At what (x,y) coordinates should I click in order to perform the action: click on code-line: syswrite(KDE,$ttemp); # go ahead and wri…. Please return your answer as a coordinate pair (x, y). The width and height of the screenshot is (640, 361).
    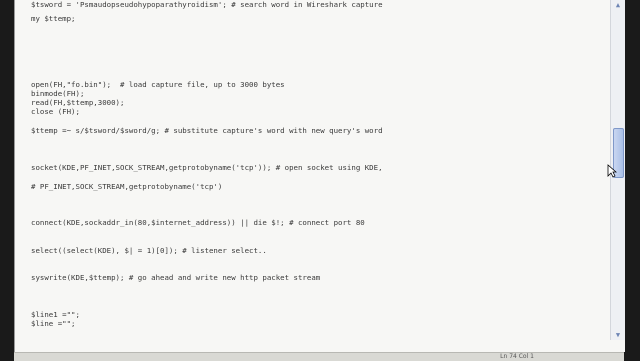
    Looking at the image, I should click on (176, 277).